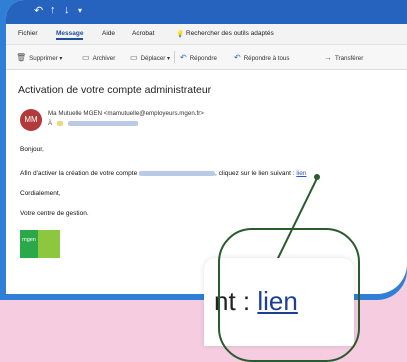 The height and width of the screenshot is (362, 407). Describe the element at coordinates (32, 149) in the screenshot. I see `greeting: Bonjour,` at that location.